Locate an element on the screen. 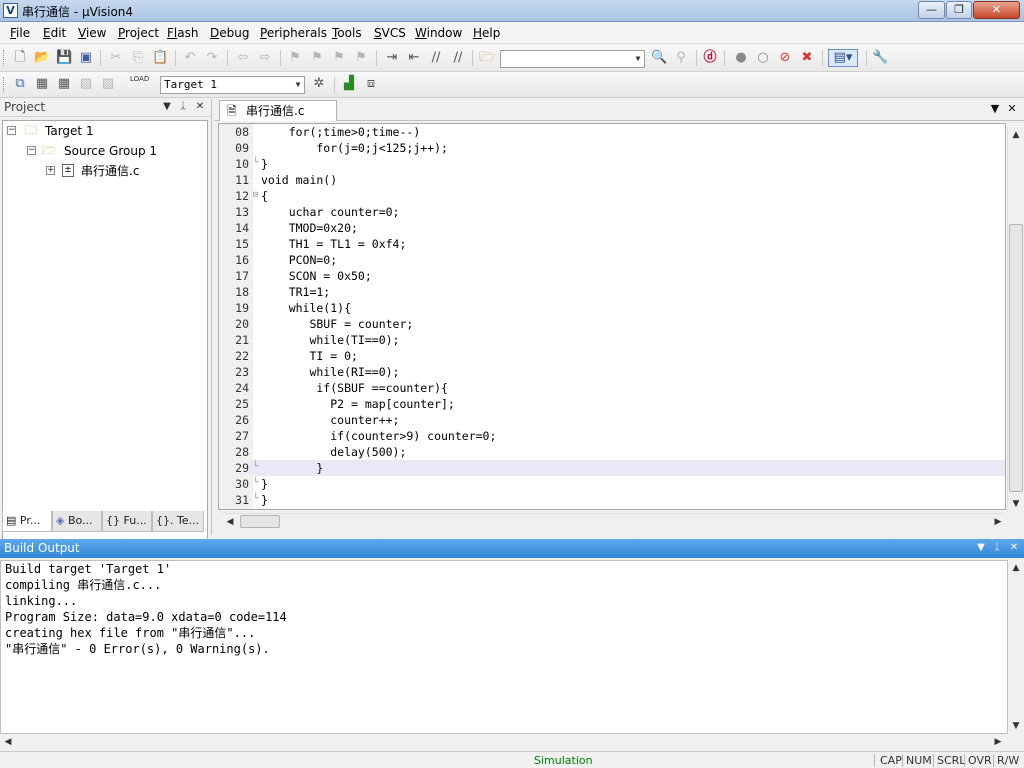  navigate-forward-icon: ⇨ is located at coordinates (265, 58).